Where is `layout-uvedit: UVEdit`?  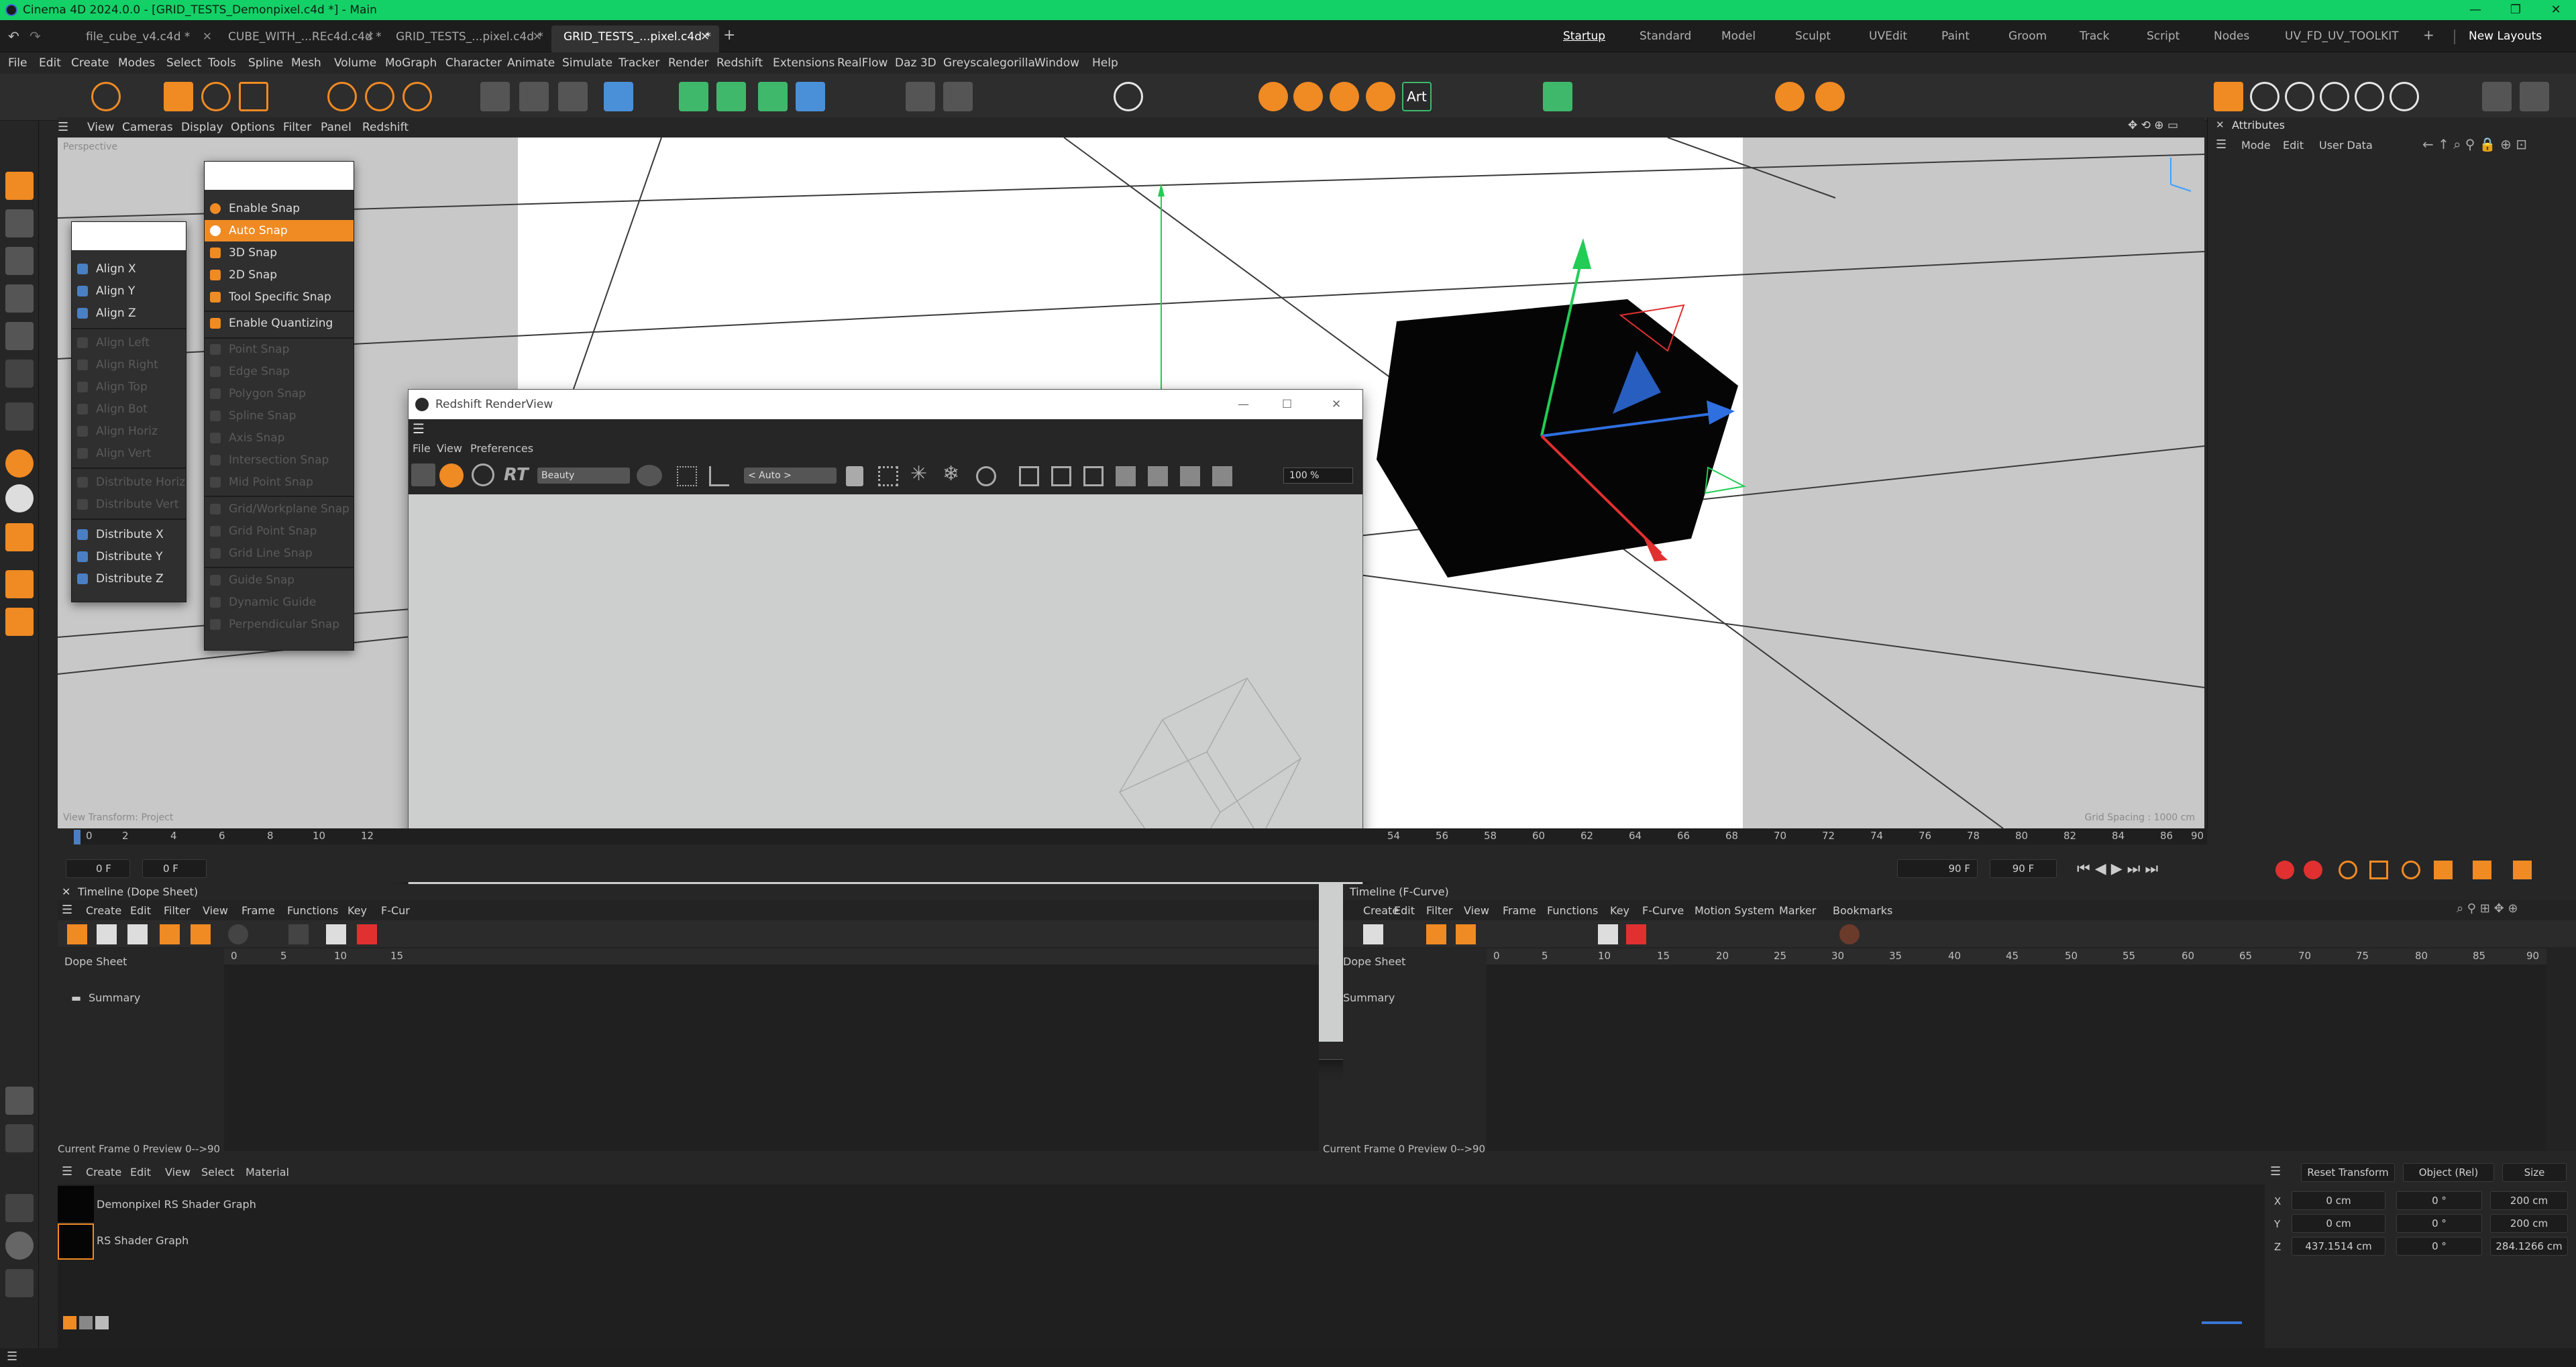
layout-uvedit: UVEdit is located at coordinates (1888, 36).